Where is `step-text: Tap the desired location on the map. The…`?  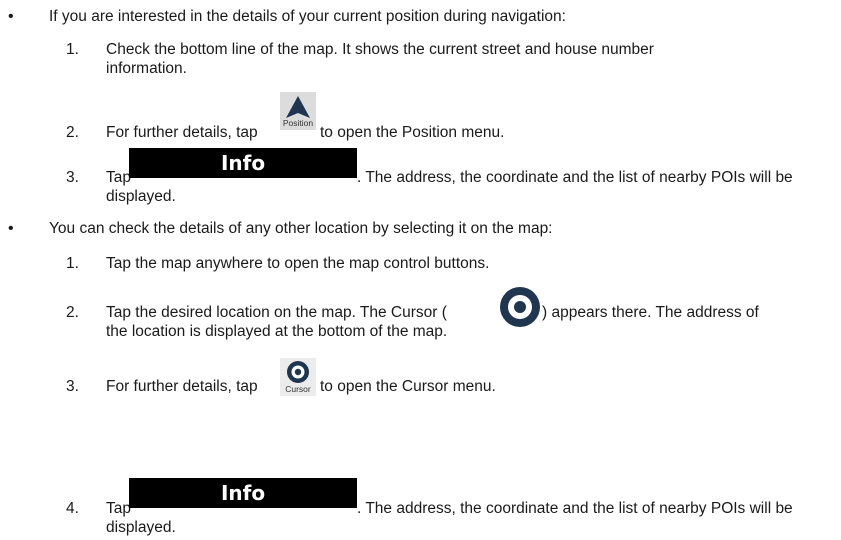
step-text: Tap the desired location on the map. The… is located at coordinates (276, 312).